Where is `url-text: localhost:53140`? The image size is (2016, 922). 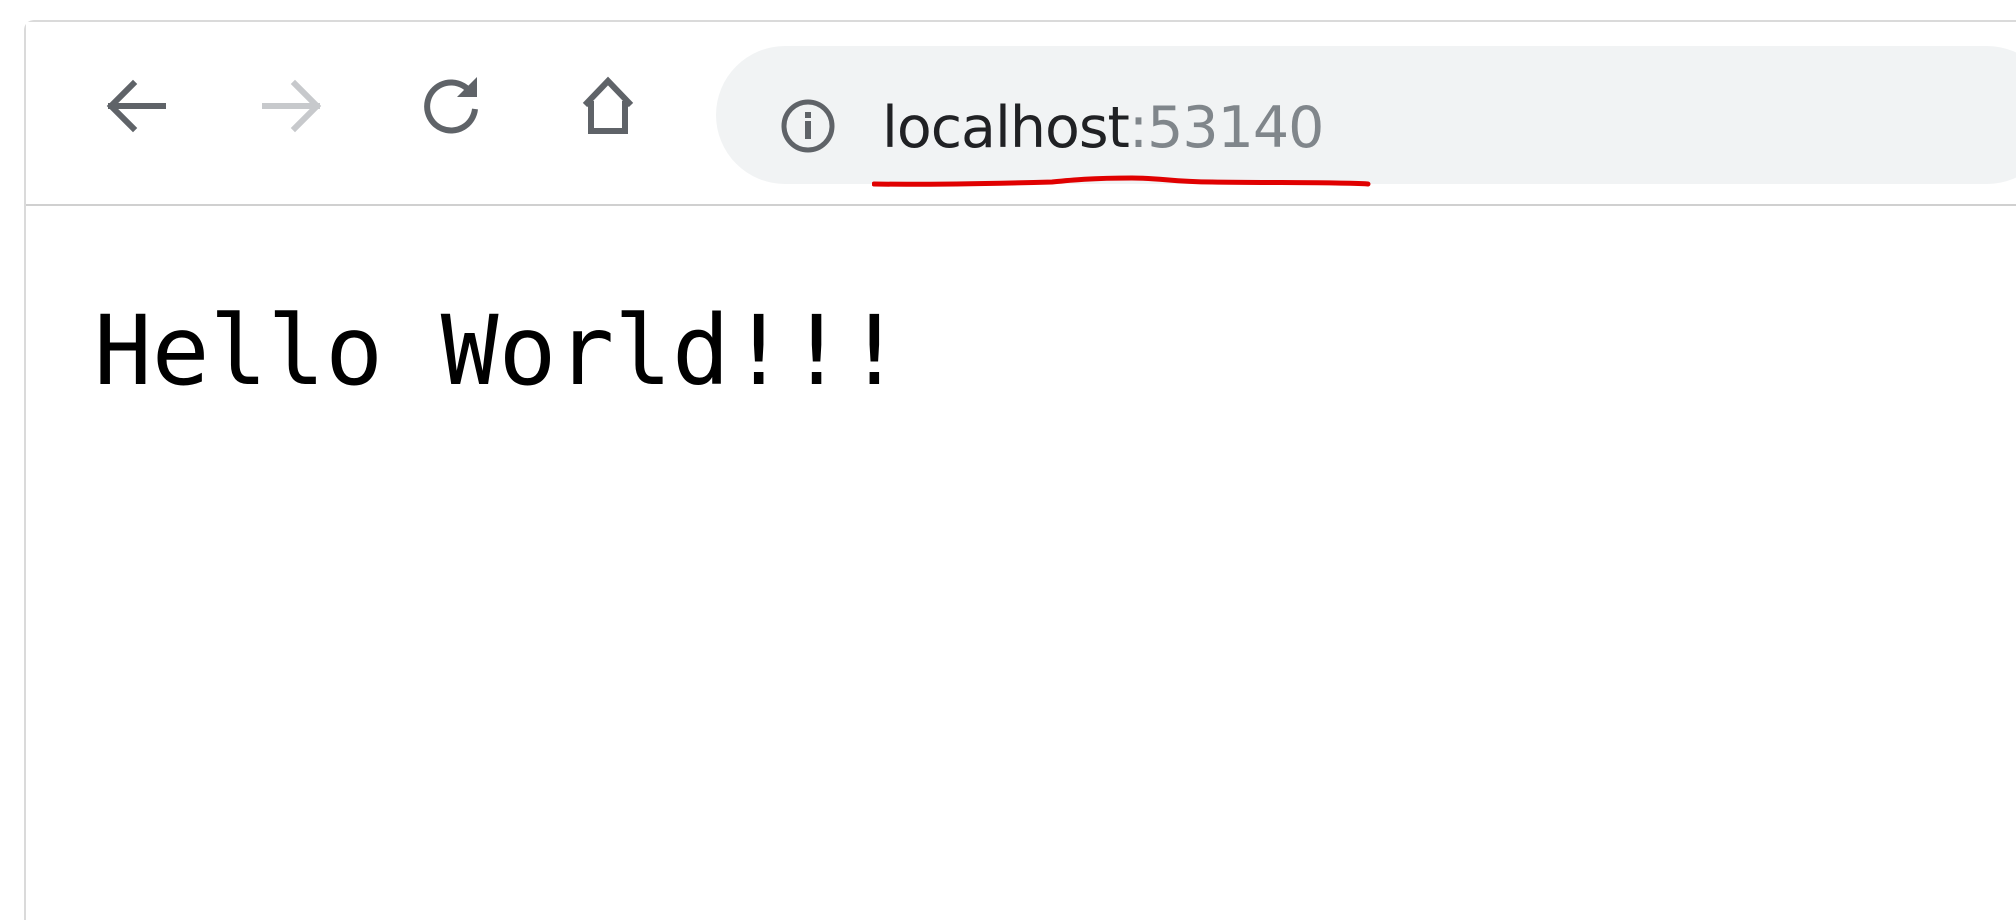 url-text: localhost:53140 is located at coordinates (1103, 128).